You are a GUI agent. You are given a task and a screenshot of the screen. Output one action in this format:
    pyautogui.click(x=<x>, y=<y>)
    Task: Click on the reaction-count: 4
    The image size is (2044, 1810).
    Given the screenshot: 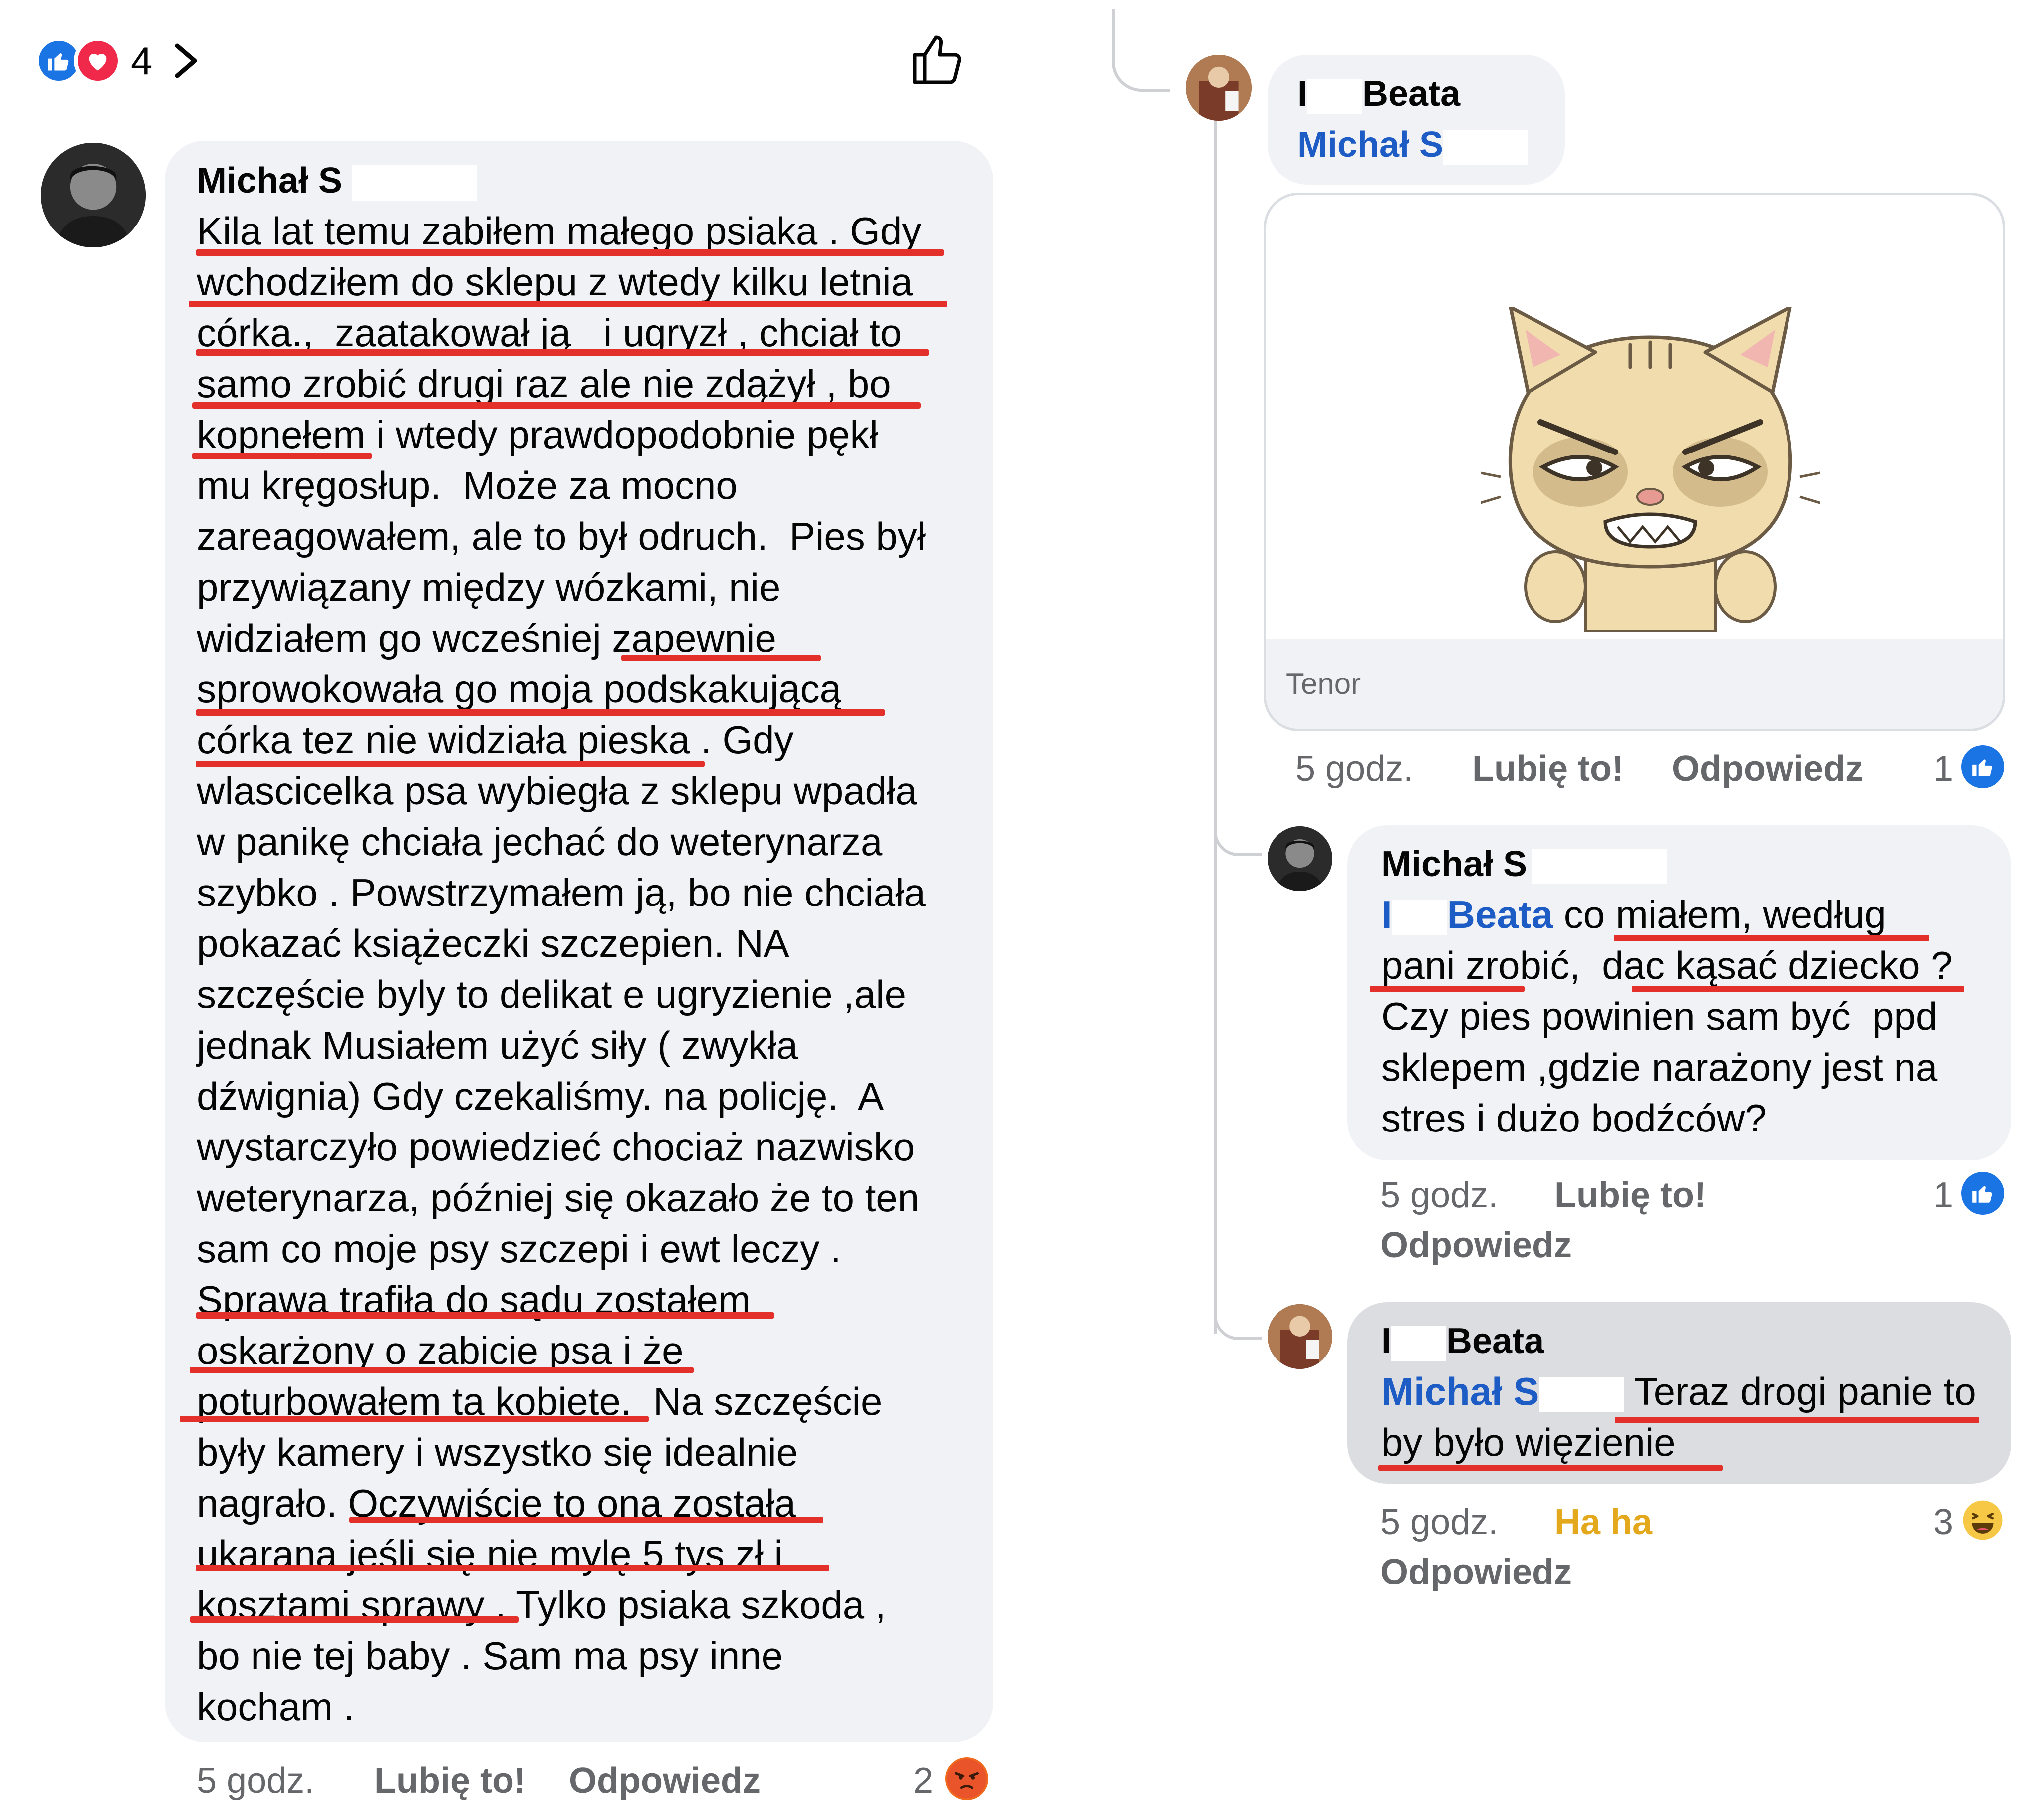 What is the action you would take?
    pyautogui.click(x=142, y=61)
    